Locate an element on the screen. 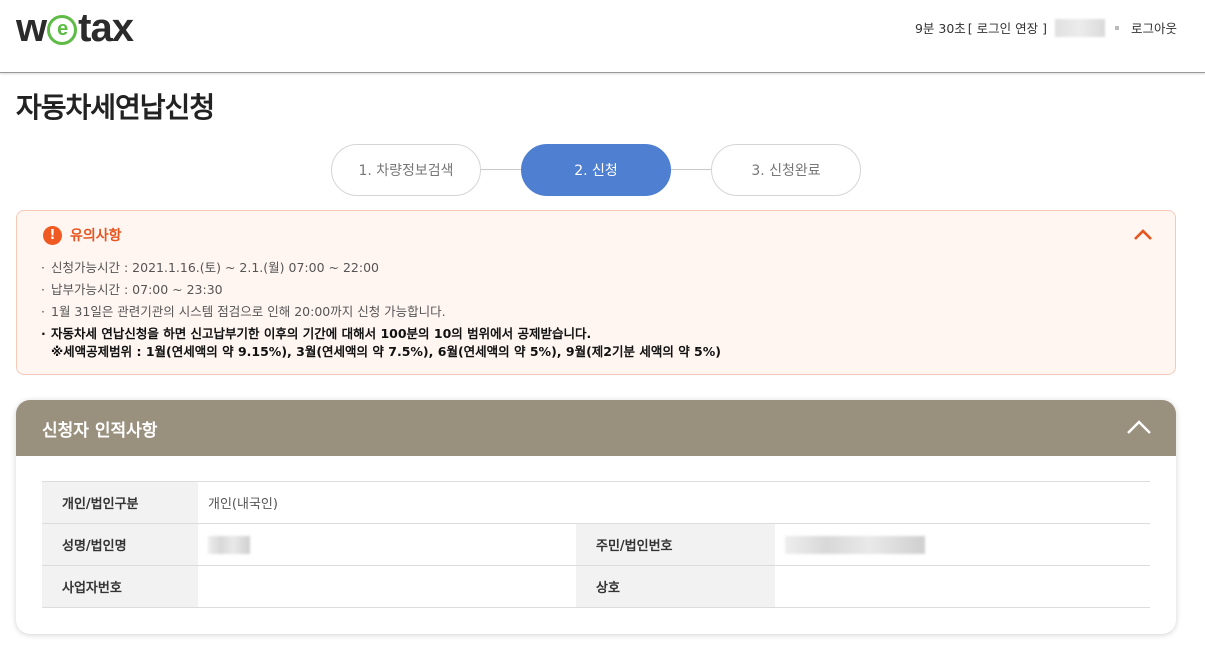 The width and height of the screenshot is (1205, 650). id-masked is located at coordinates (855, 544).